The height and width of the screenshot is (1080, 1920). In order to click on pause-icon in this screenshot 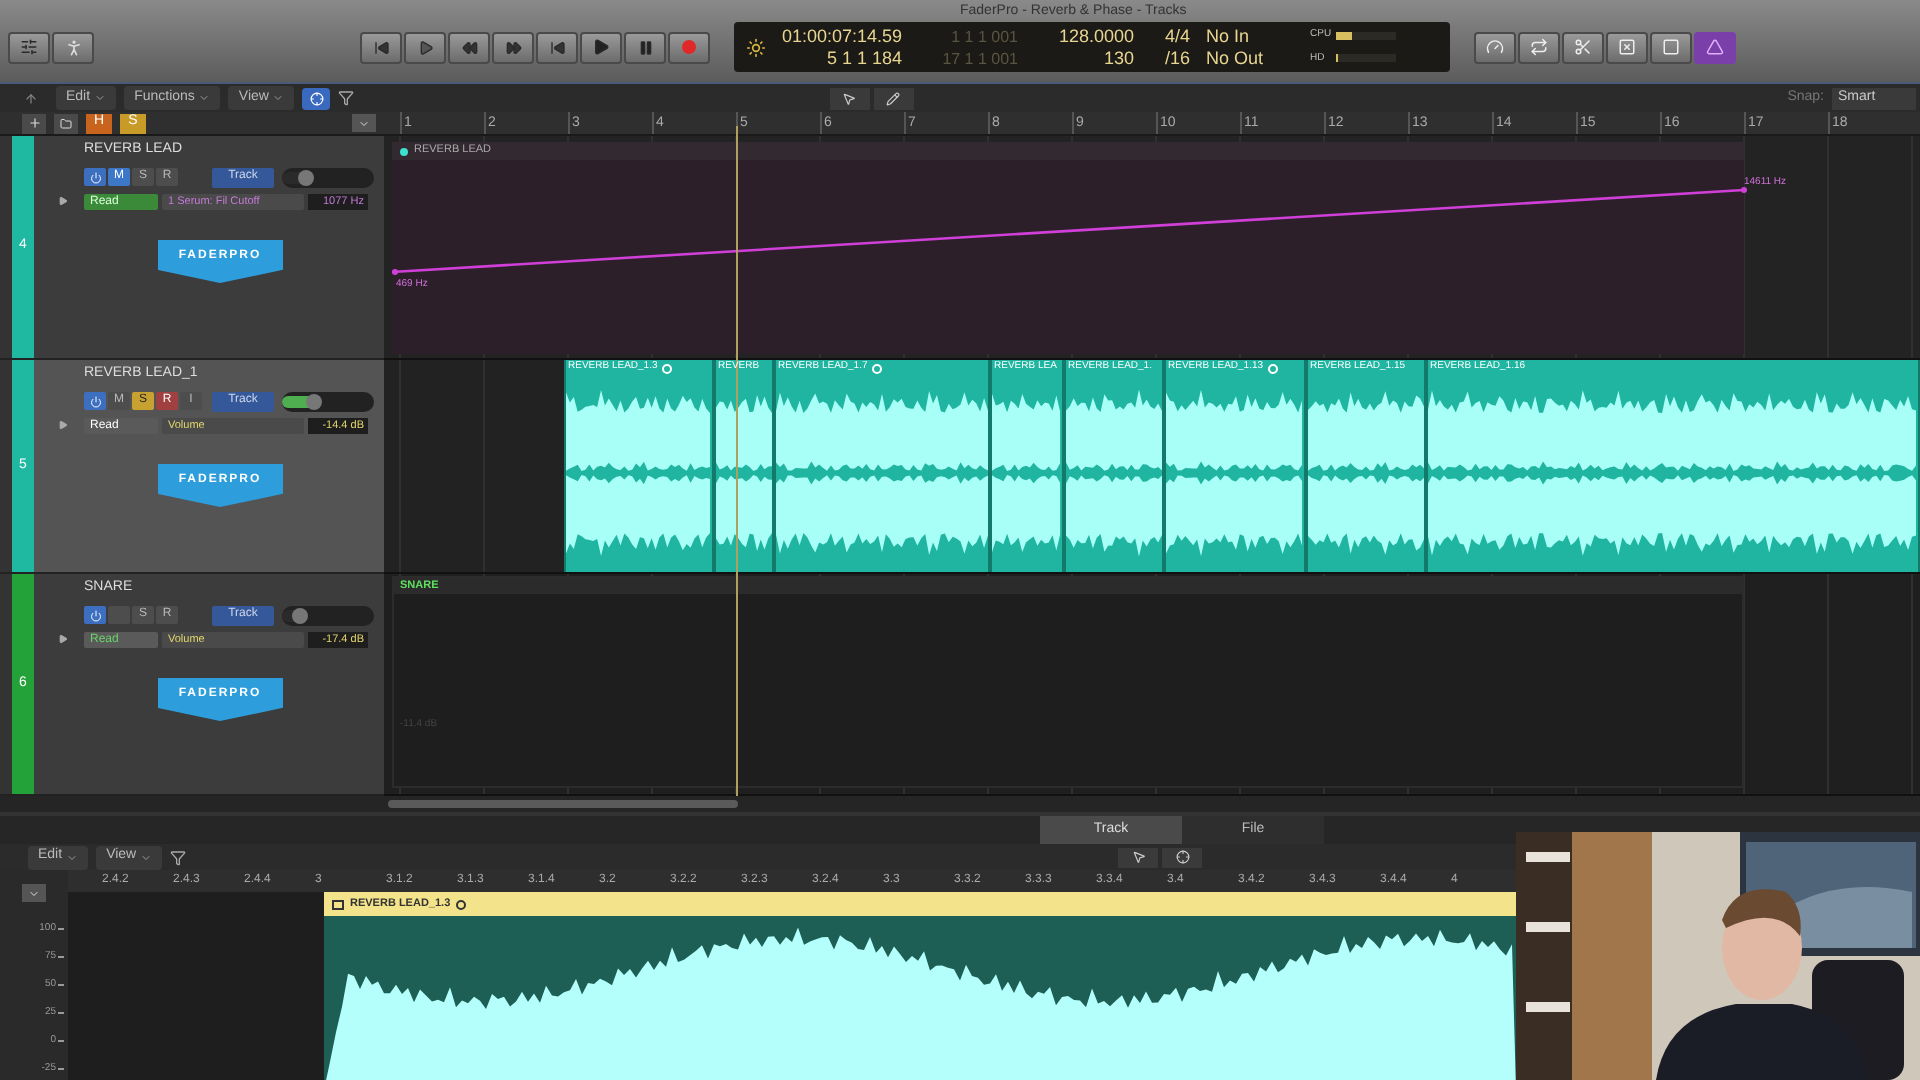, I will do `click(645, 47)`.